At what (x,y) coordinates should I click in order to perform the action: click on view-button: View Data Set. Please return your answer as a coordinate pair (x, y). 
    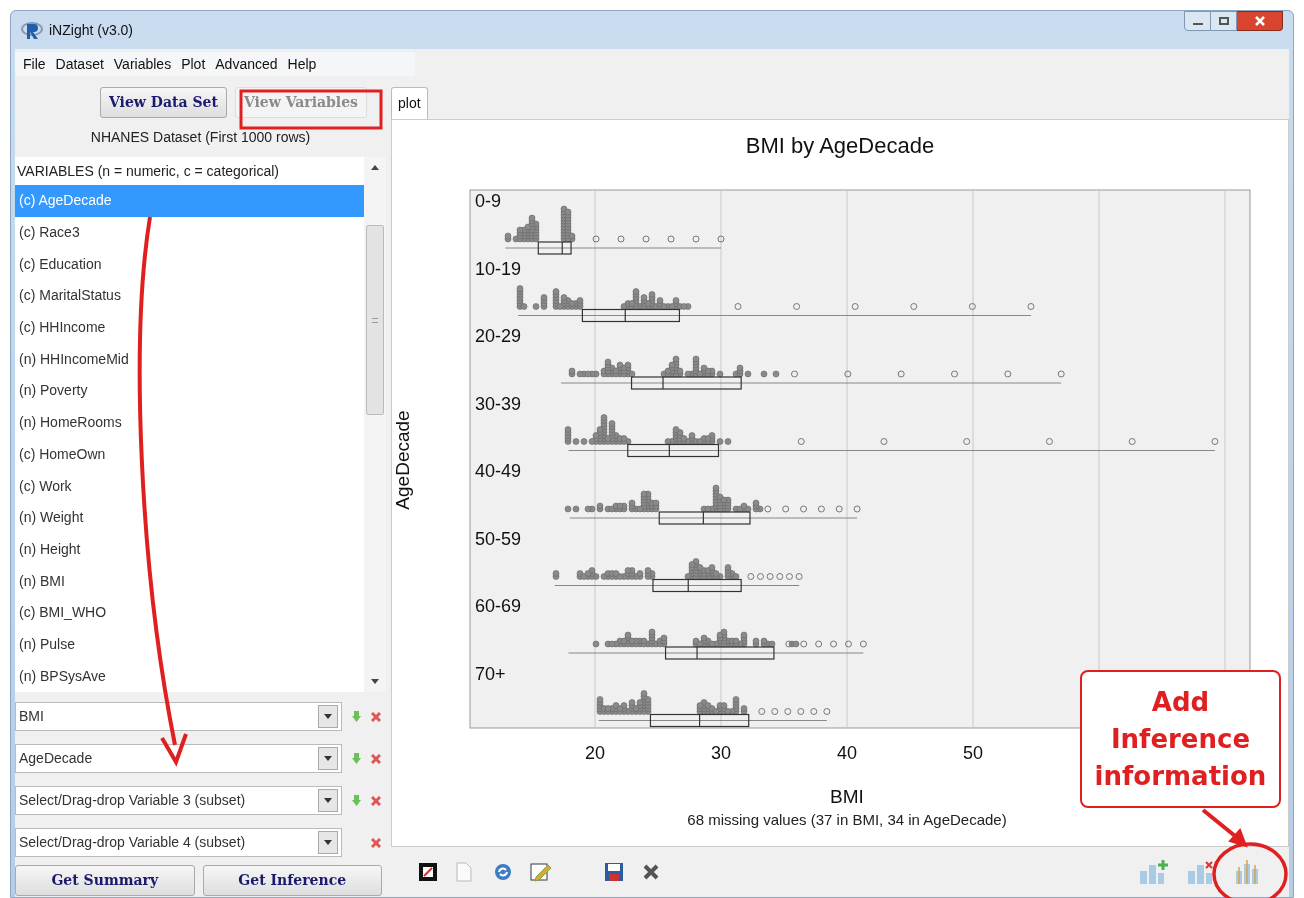
    Looking at the image, I should click on (163, 102).